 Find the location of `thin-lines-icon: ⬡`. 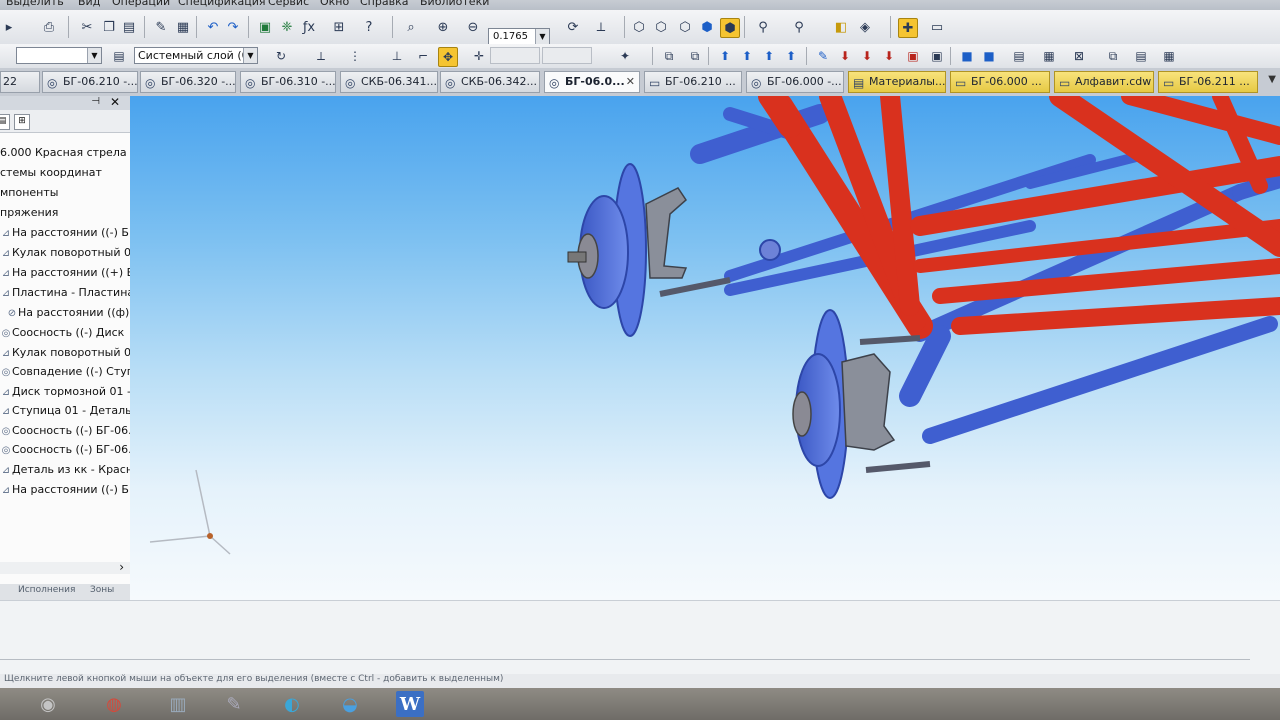

thin-lines-icon: ⬡ is located at coordinates (685, 27).